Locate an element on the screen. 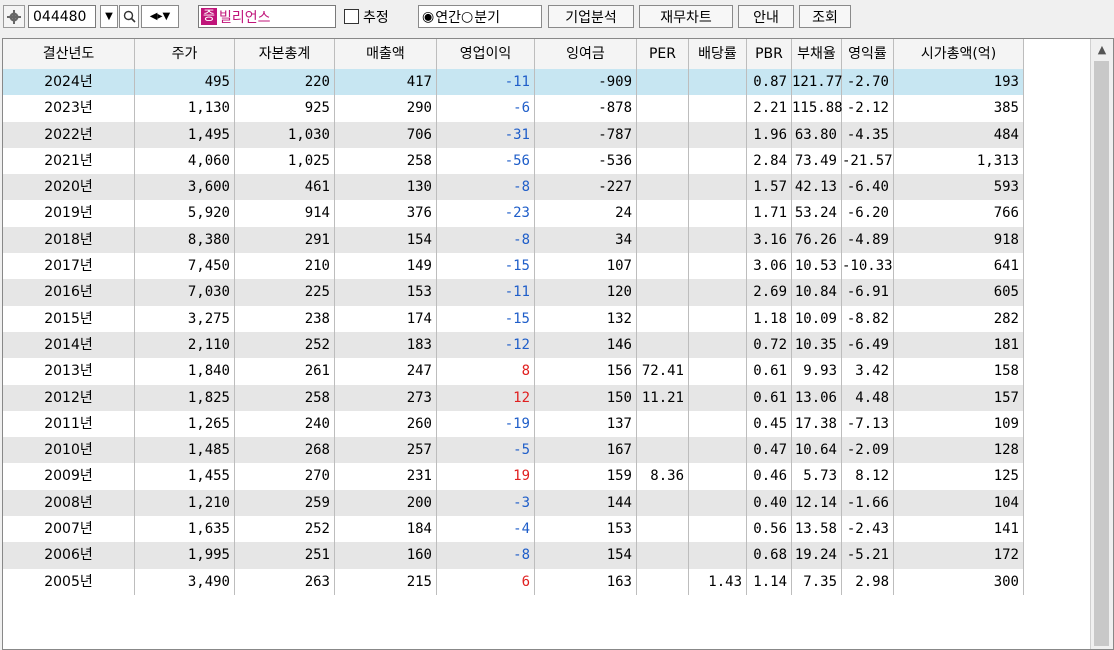 This screenshot has width=1114, height=650. chevron-down-icon: ▼ is located at coordinates (109, 16).